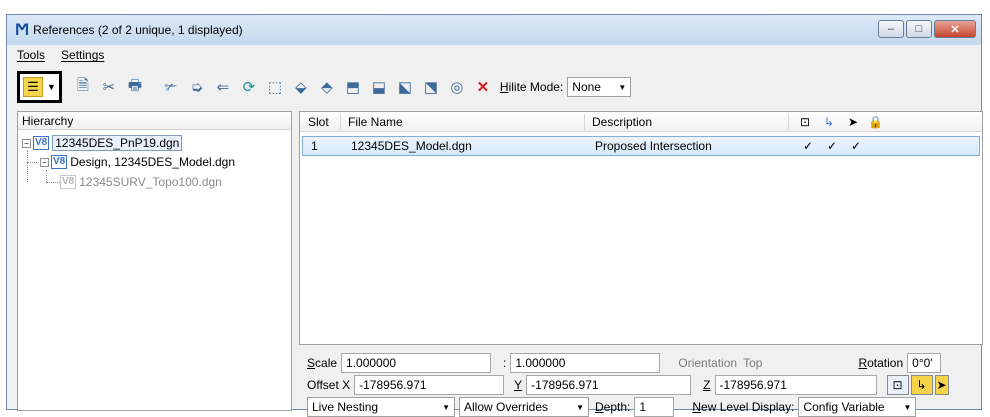  I want to click on locate-checkmark: ✓, so click(856, 146).